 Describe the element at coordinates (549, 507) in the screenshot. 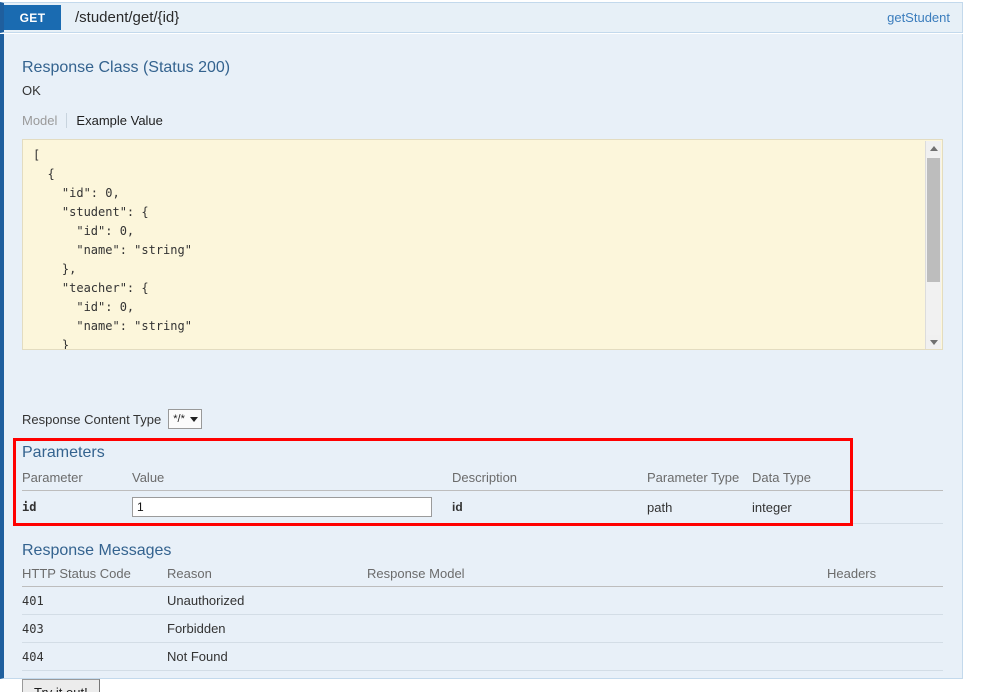

I see `parameter-description: id` at that location.